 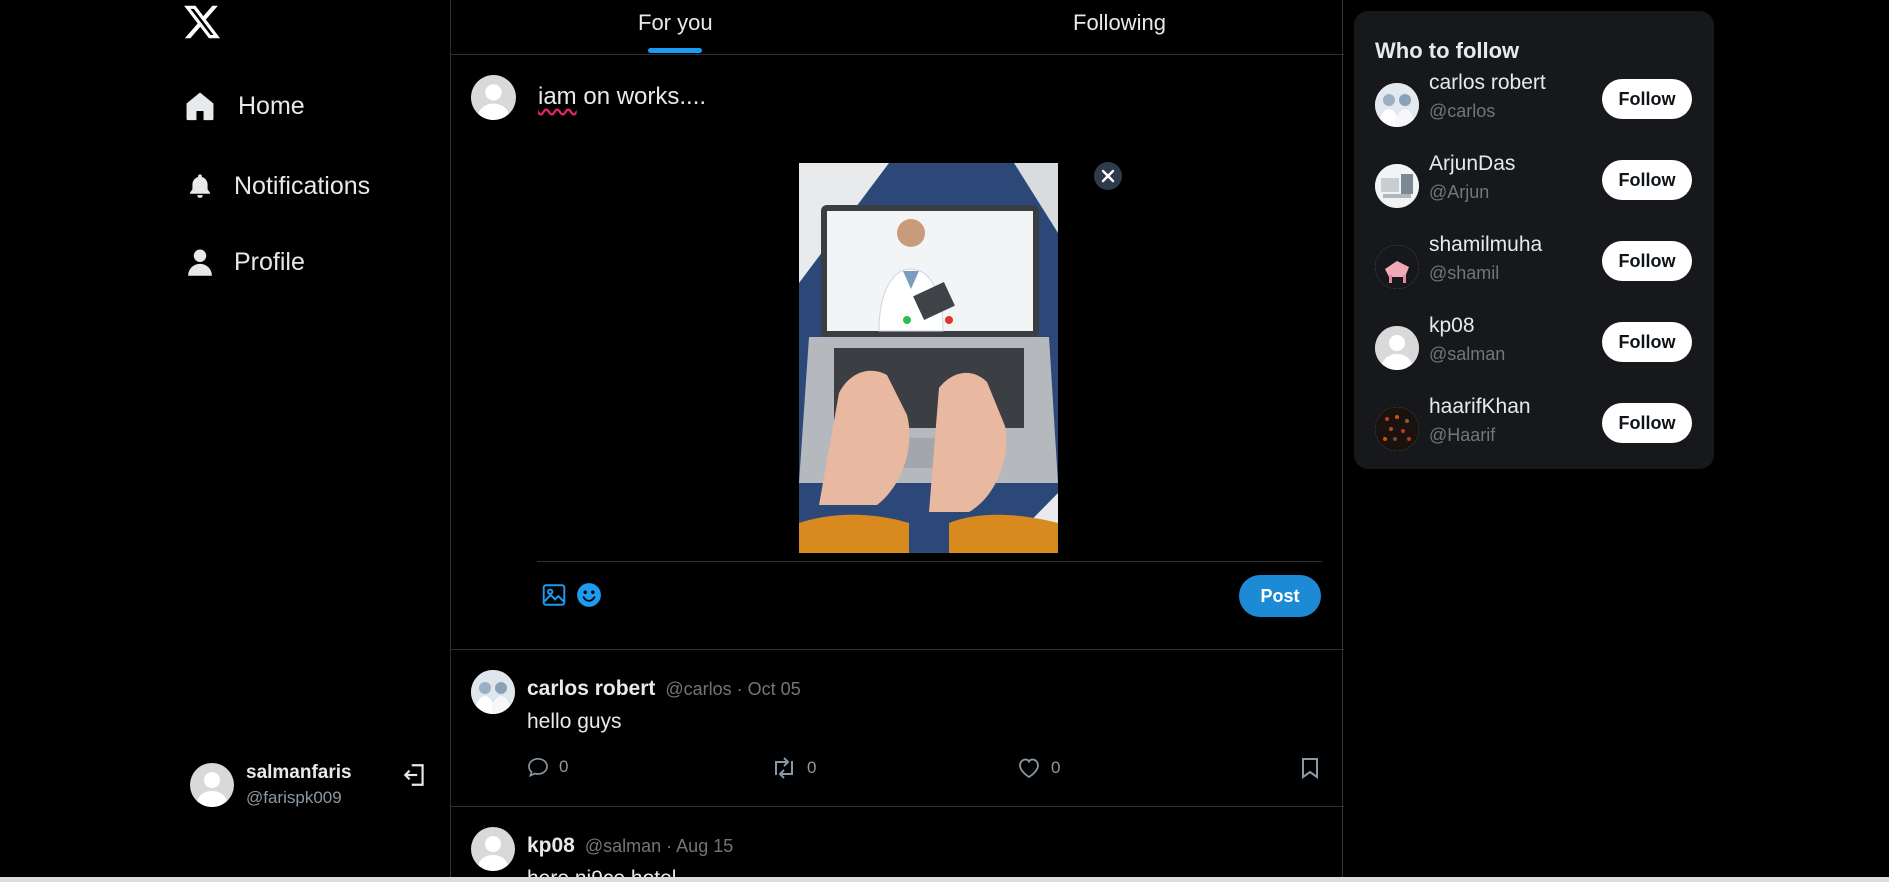 I want to click on tweet-body: hello guys, so click(x=574, y=721).